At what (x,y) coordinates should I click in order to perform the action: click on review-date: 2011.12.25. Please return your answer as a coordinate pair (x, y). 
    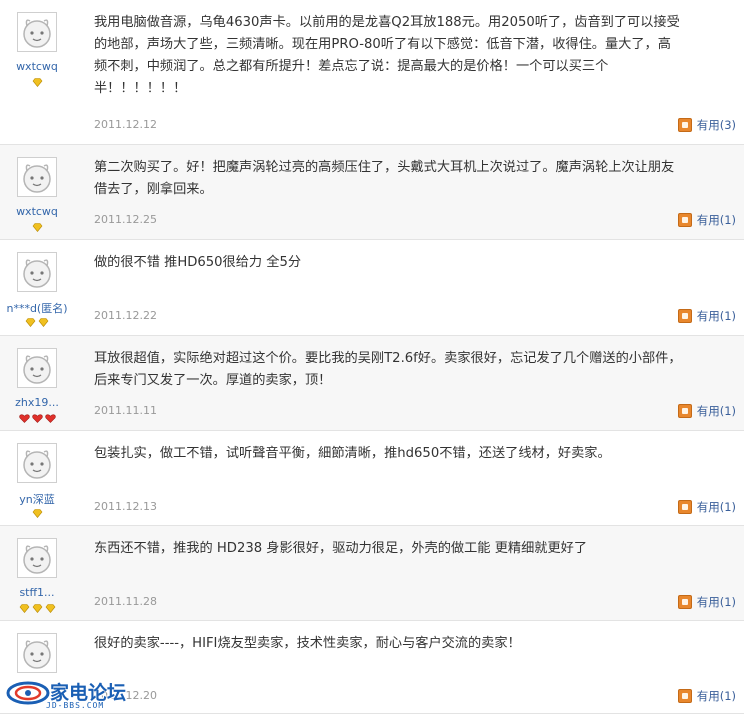
    Looking at the image, I should click on (125, 219).